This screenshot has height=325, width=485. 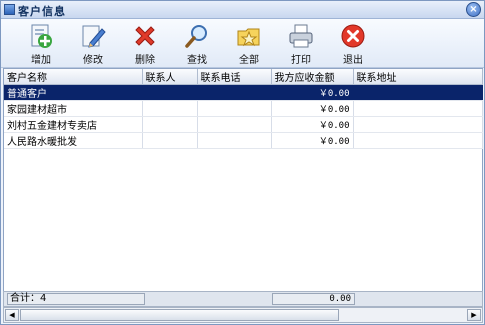 What do you see at coordinates (248, 37) in the screenshot?
I see `folder-star-icon` at bounding box center [248, 37].